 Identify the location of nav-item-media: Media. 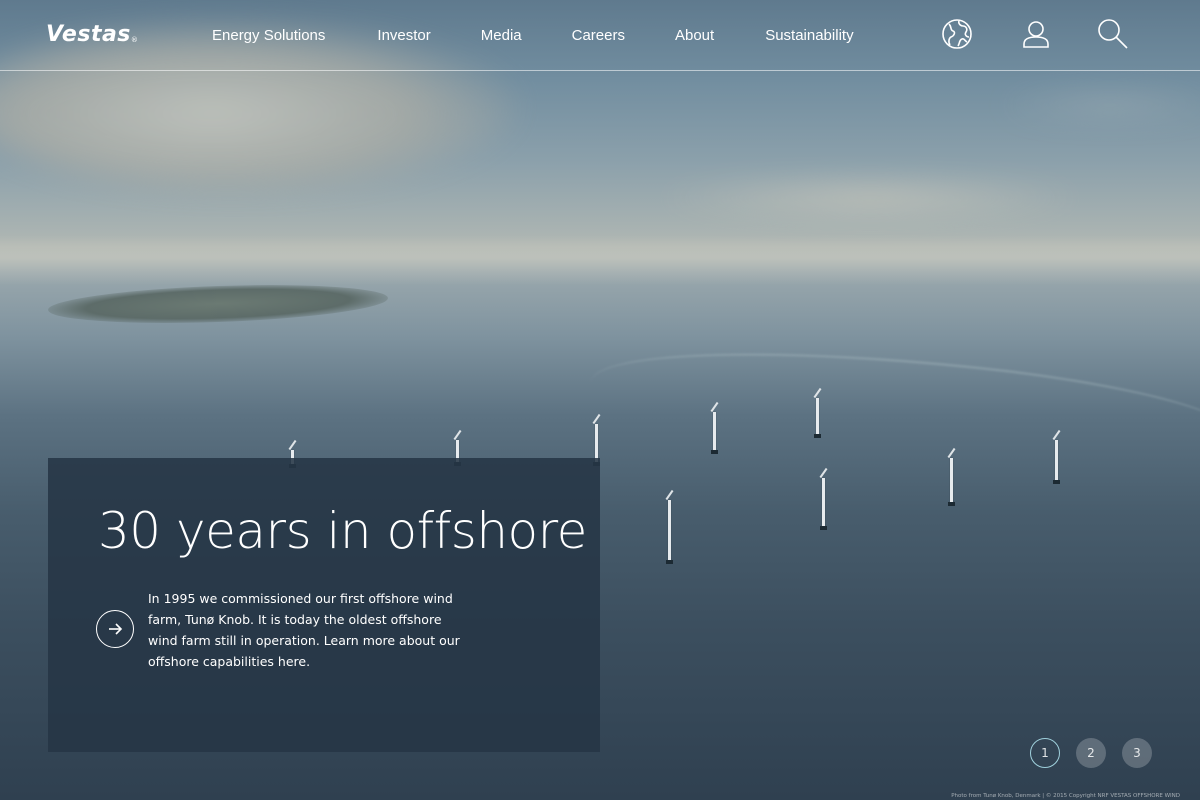
(501, 35).